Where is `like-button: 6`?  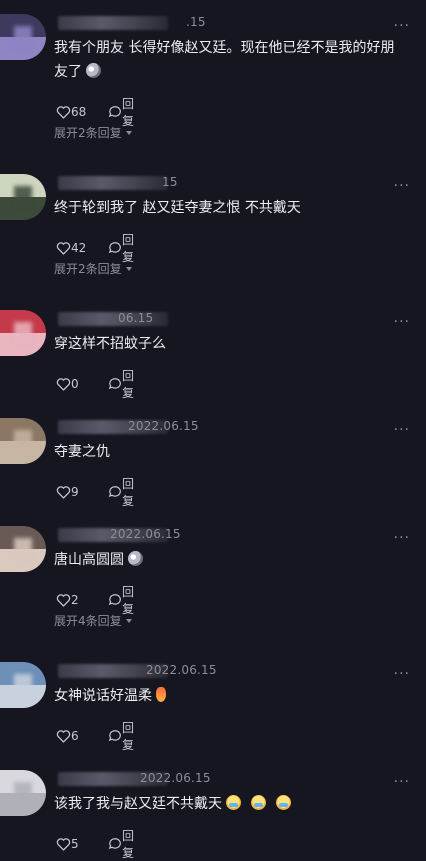
like-button: 6 is located at coordinates (67, 736).